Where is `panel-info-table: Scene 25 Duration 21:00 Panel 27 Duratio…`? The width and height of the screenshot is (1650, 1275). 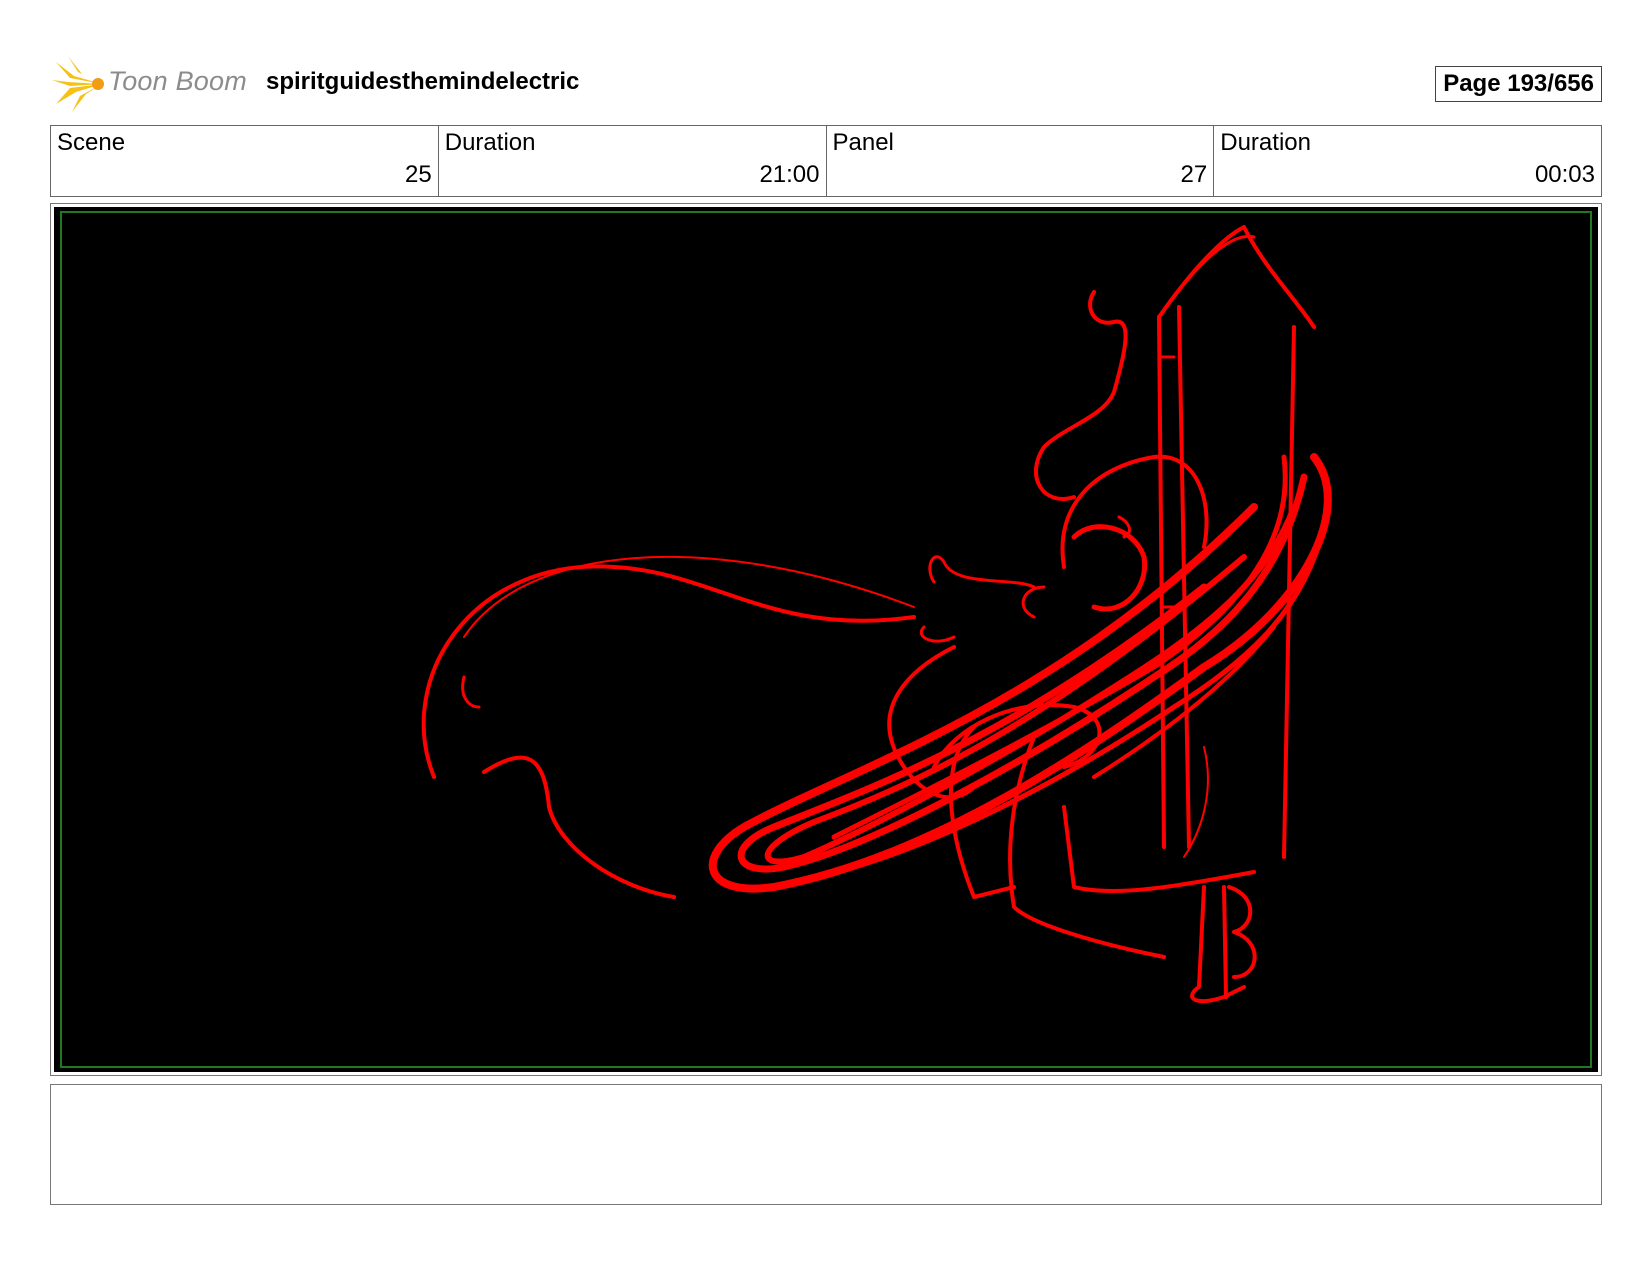
panel-info-table: Scene 25 Duration 21:00 Panel 27 Duratio… is located at coordinates (826, 161).